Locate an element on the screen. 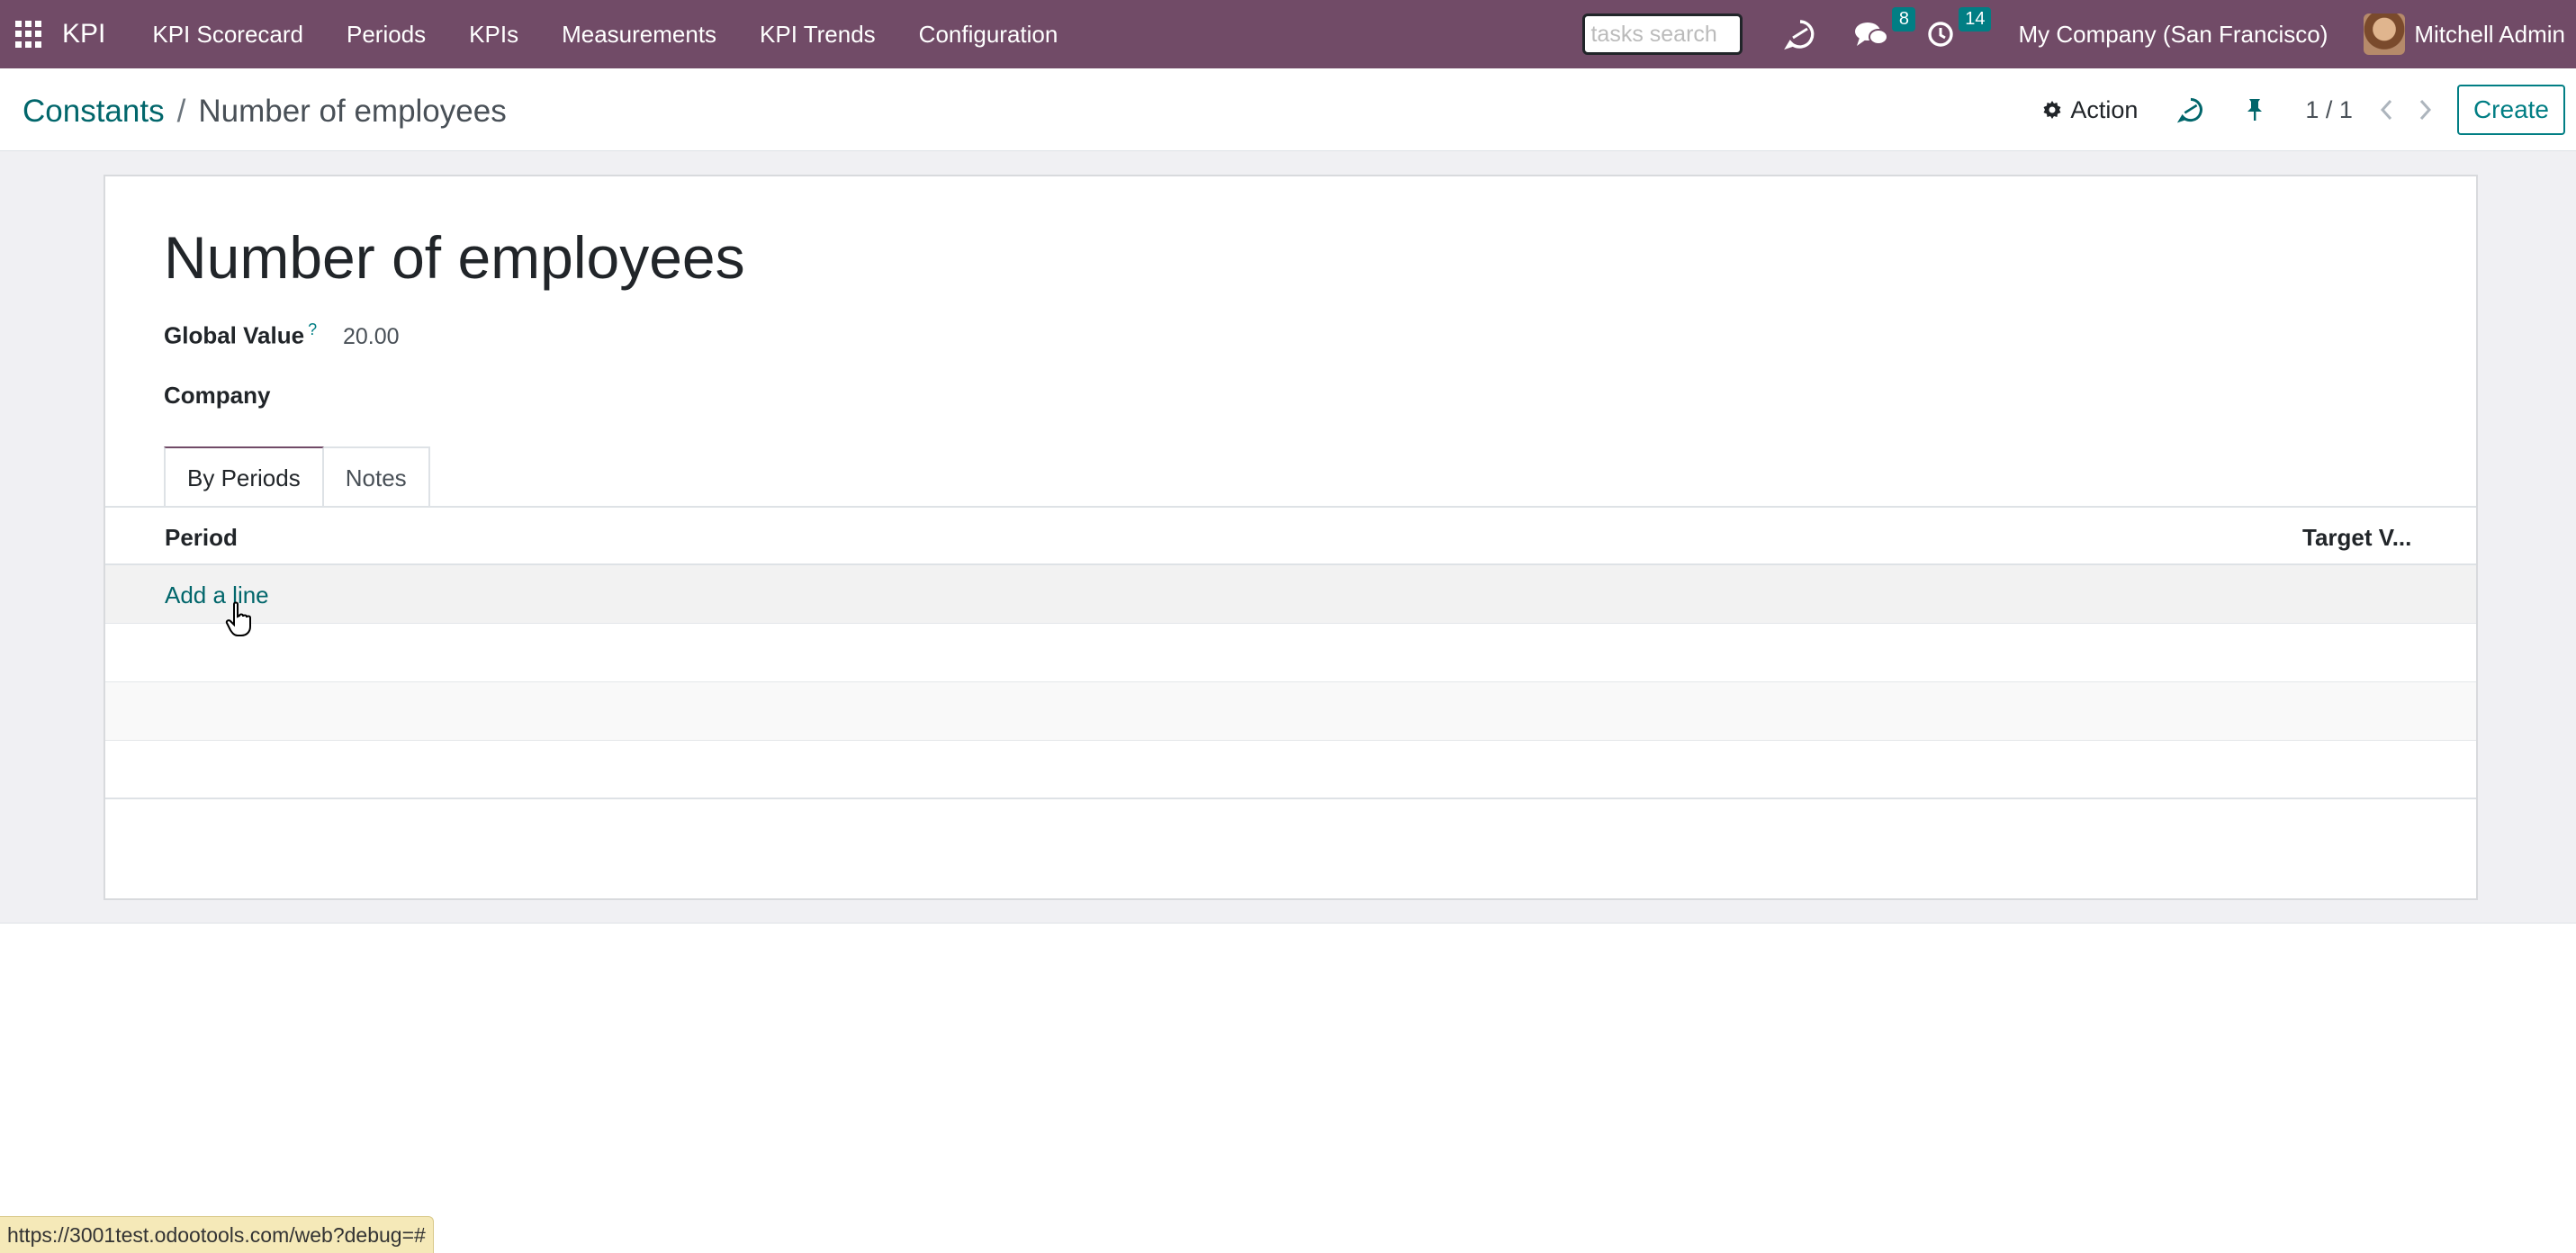  discuss-icon is located at coordinates (1800, 34).